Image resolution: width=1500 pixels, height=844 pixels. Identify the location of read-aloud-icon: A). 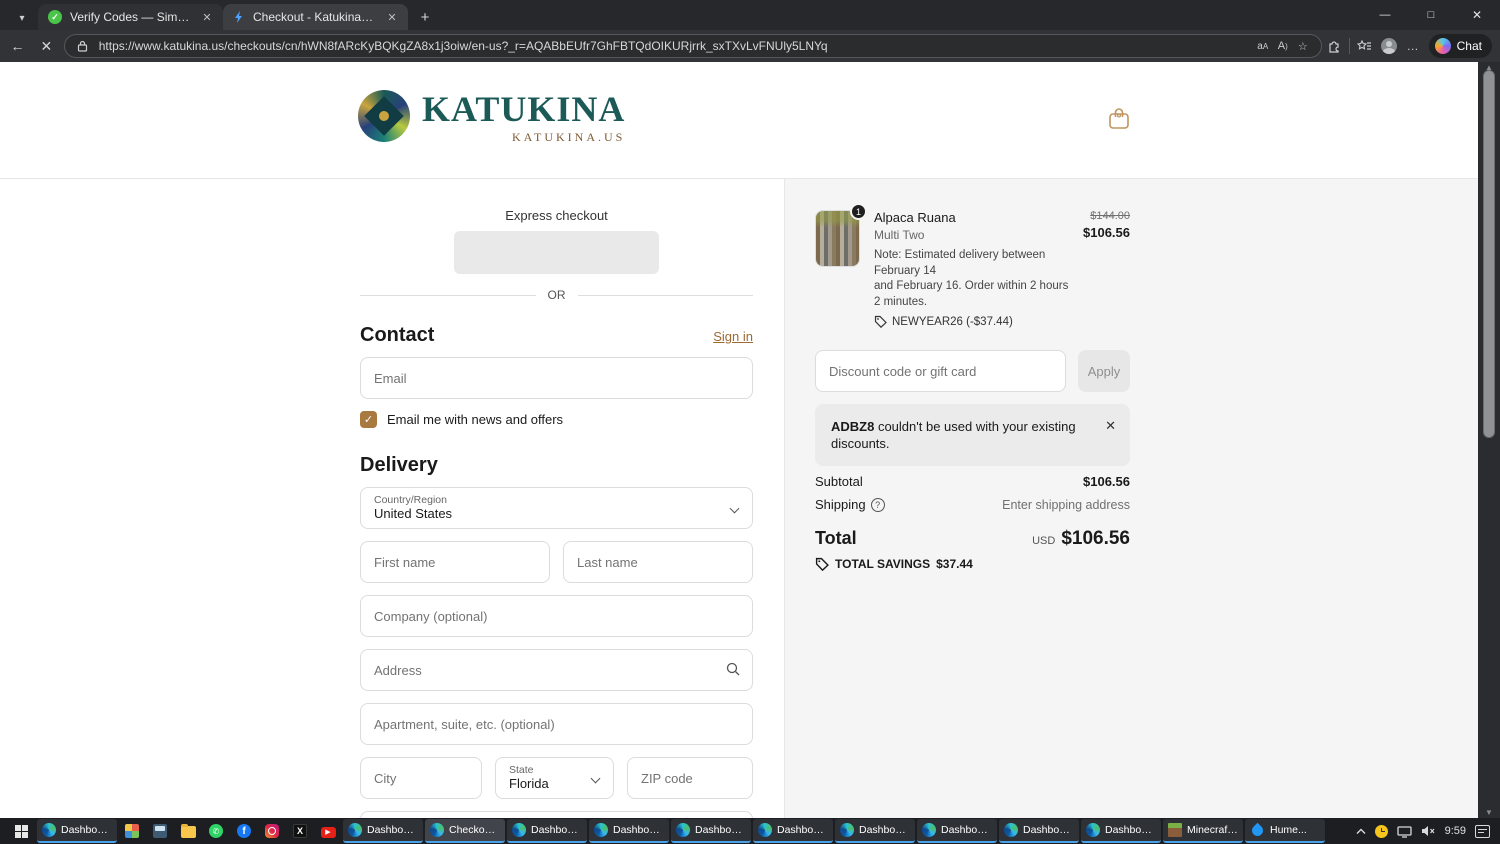
(1283, 46).